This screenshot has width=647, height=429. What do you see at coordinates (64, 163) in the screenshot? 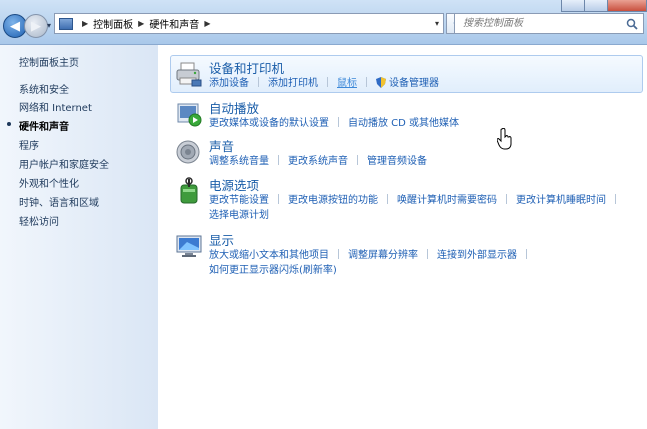
I see `sidebar-item-user-accounts: 用户帐户和家庭安全` at bounding box center [64, 163].